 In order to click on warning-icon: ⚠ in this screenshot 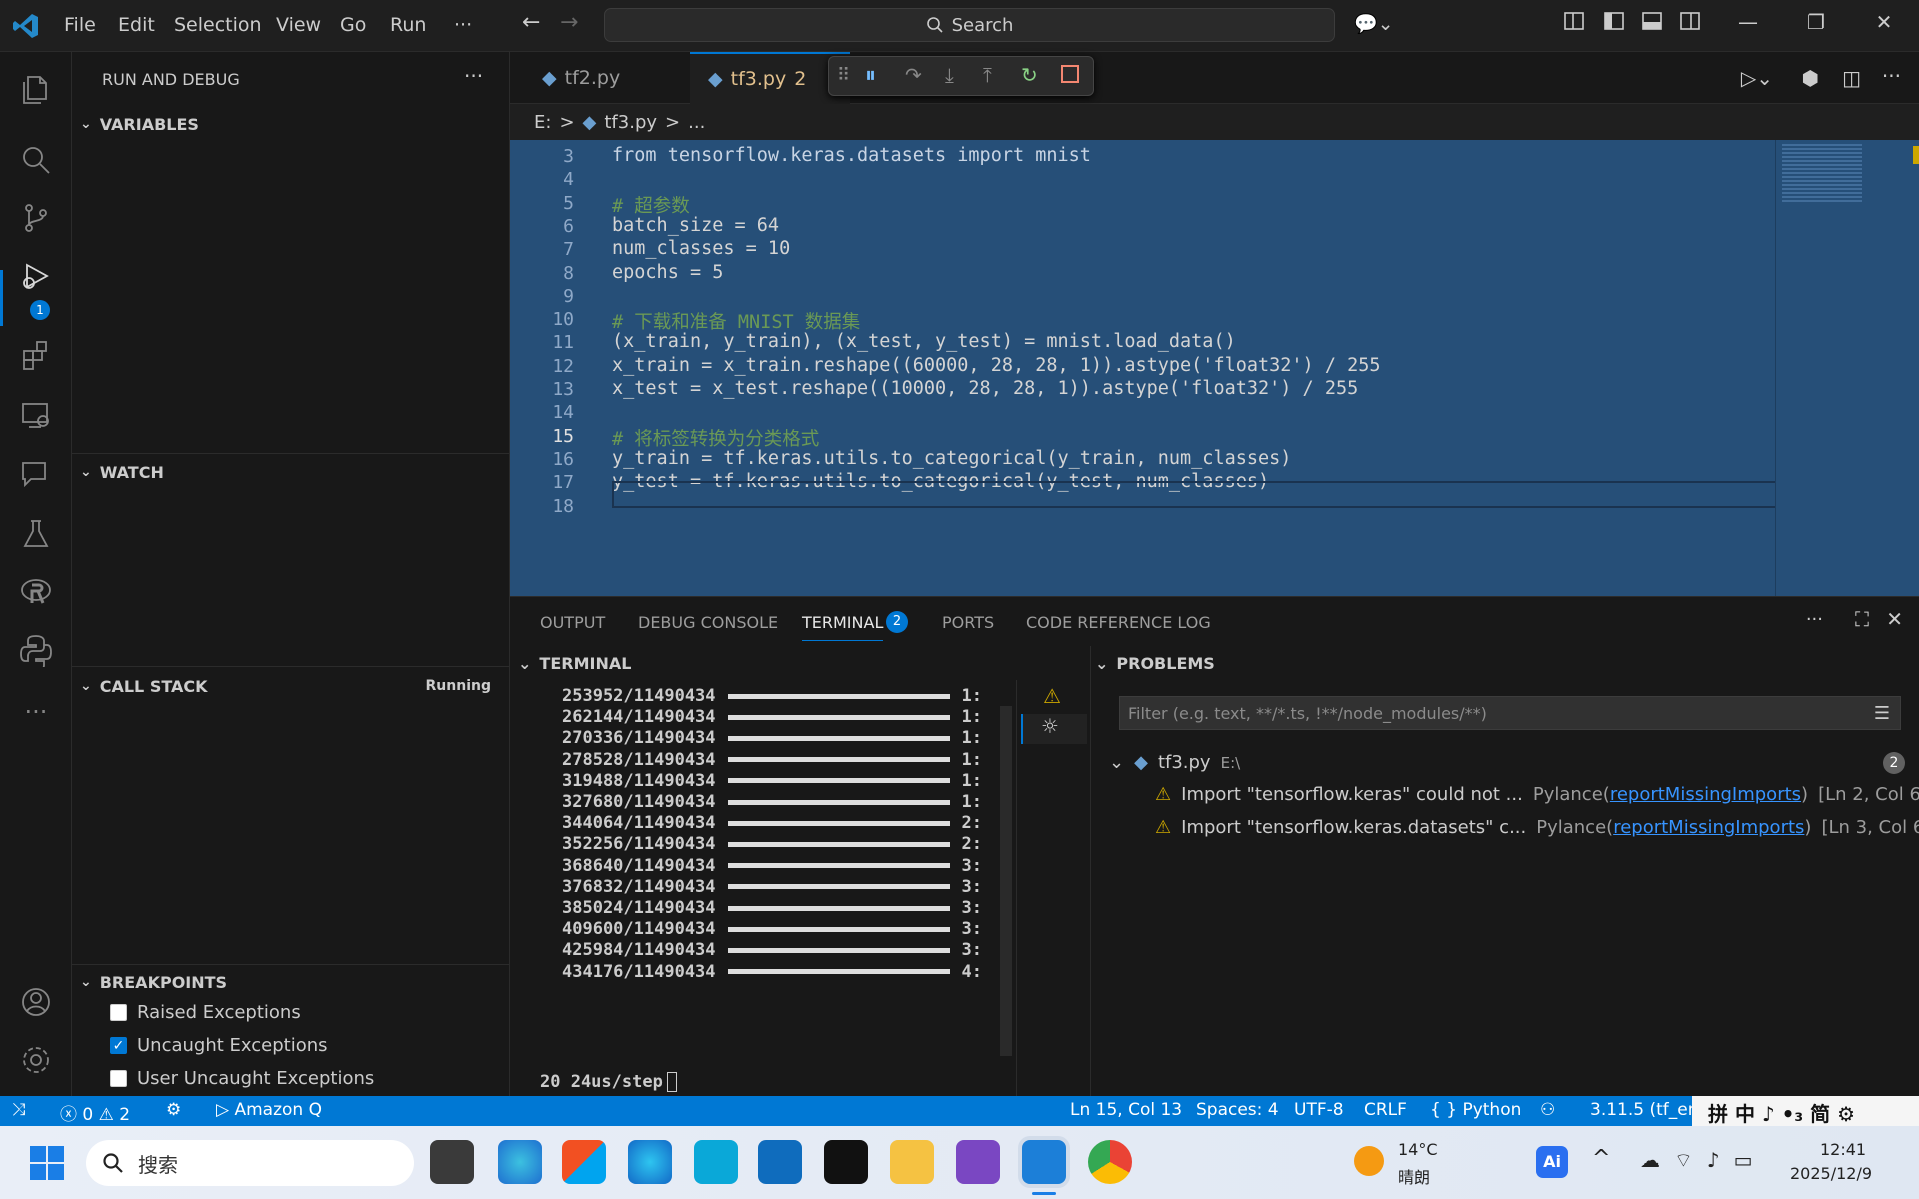, I will do `click(1052, 696)`.